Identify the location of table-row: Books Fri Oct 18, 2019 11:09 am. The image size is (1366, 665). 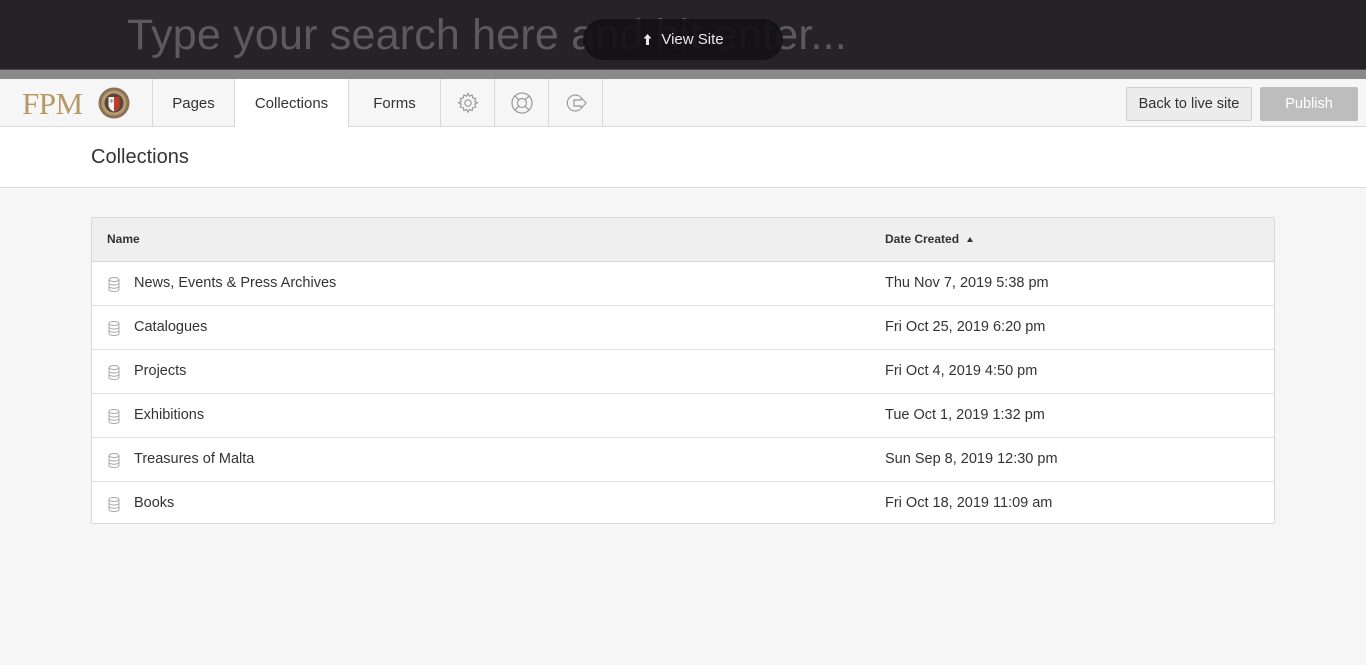
(683, 502).